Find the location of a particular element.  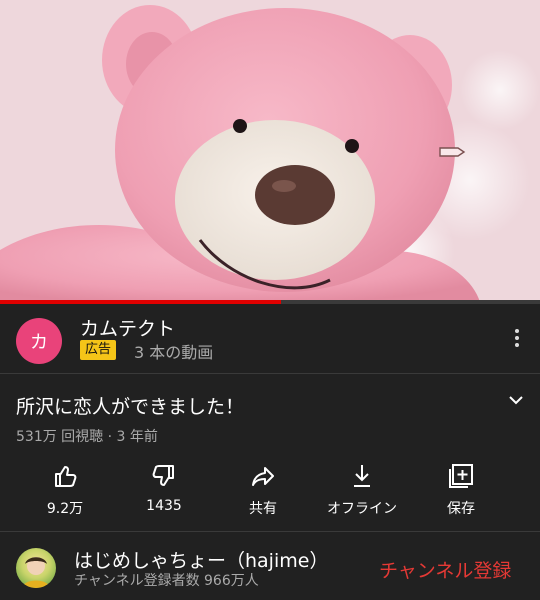

save-label: 保存 is located at coordinates (461, 509).